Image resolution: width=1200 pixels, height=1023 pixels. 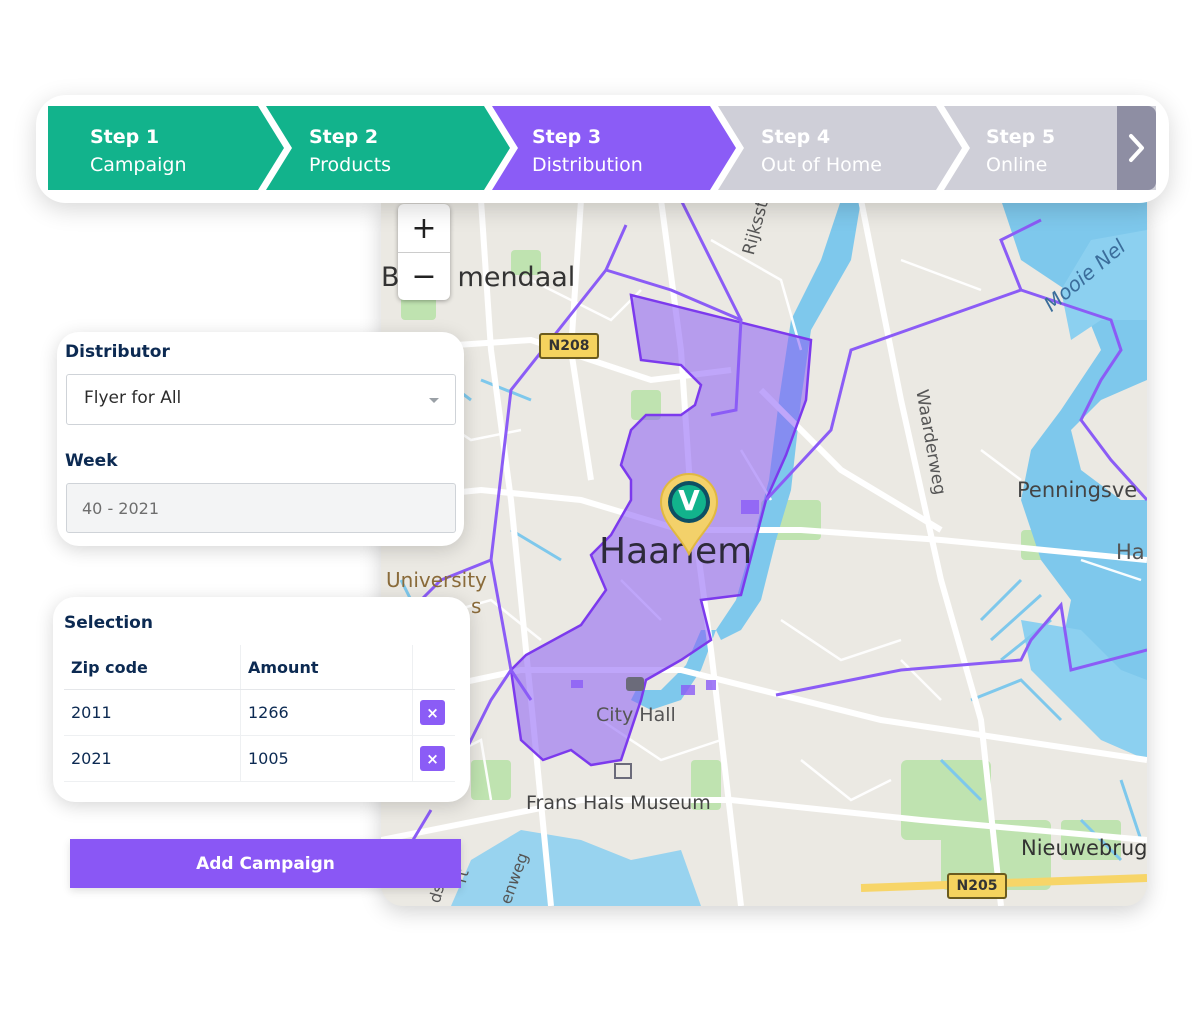 I want to click on stepper-next-button, so click(x=1136, y=148).